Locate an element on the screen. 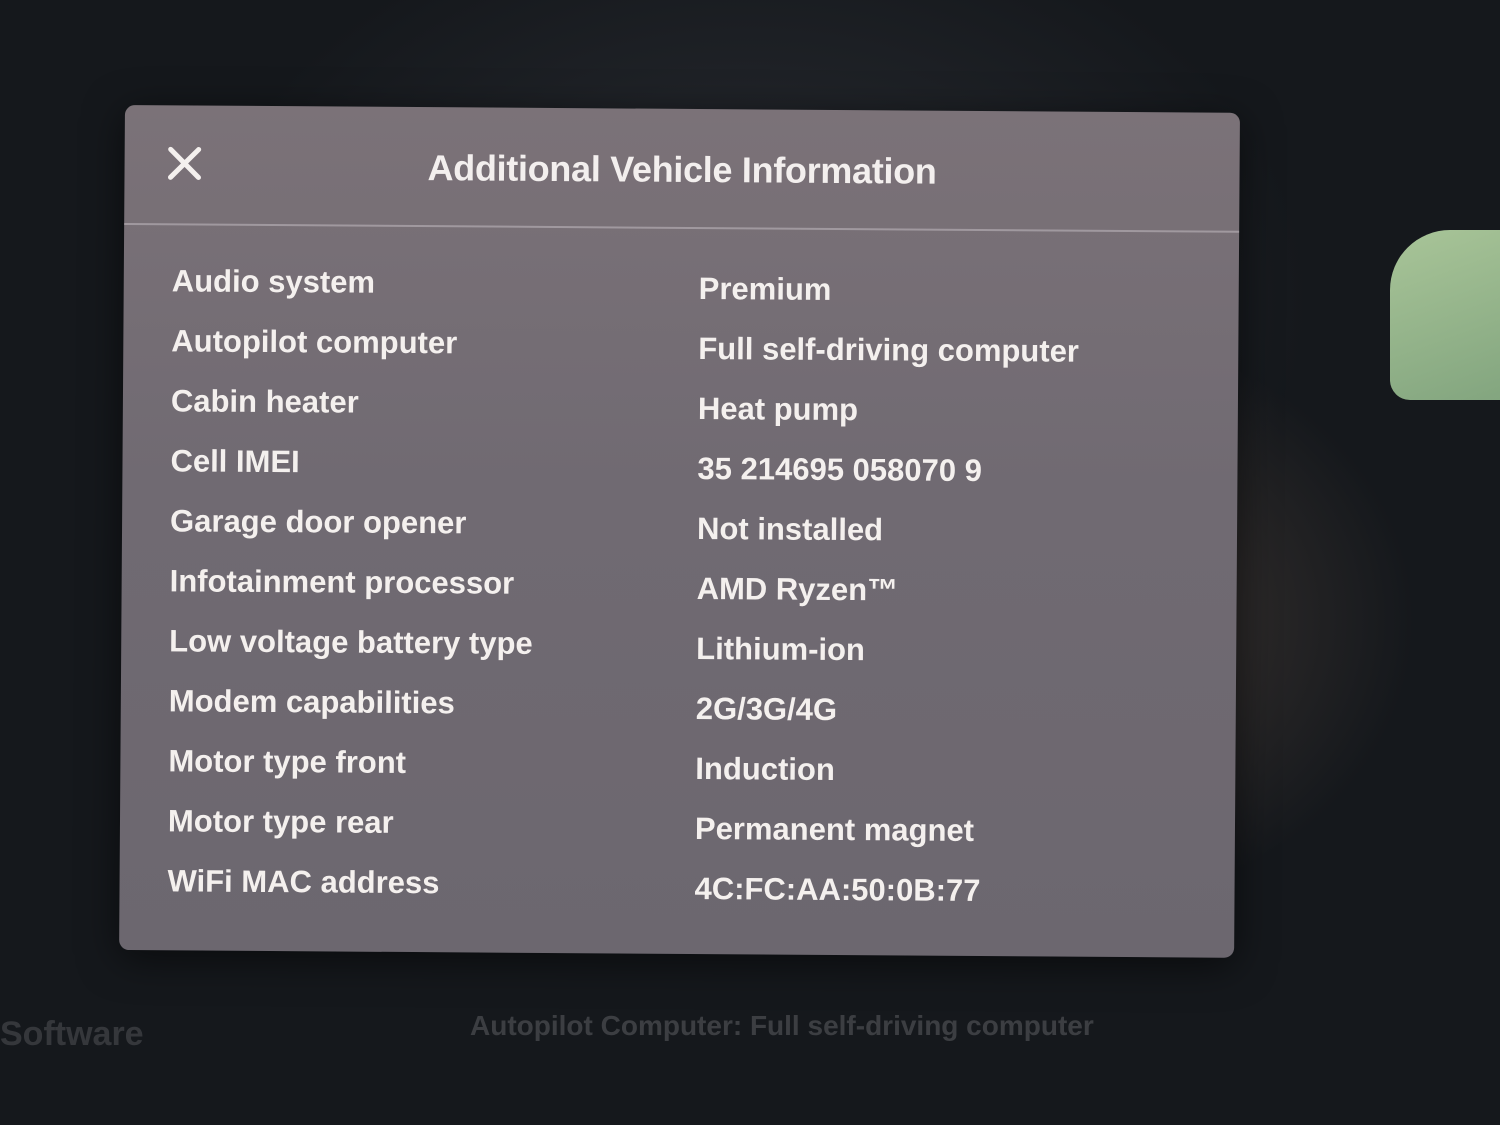  info-row-wifi-mac-address: WiFi MAC address 4C:FC:AA:50:0B:77 is located at coordinates (677, 896).